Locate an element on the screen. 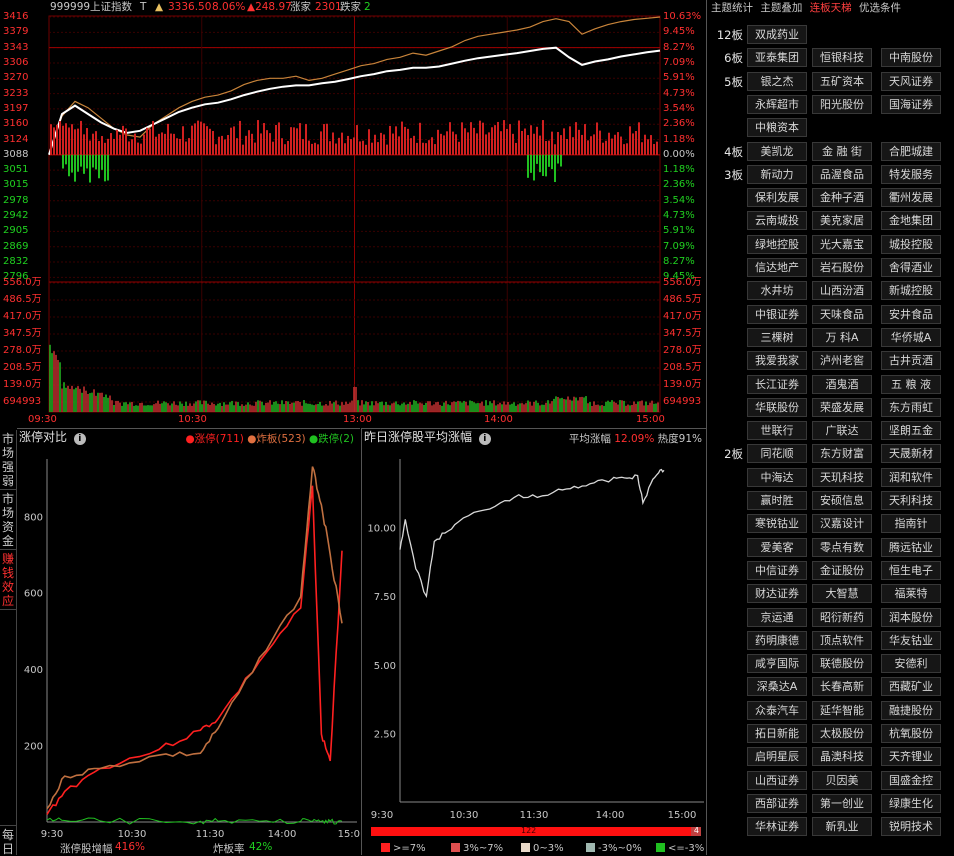 This screenshot has height=856, width=954. ladder-stock-tag: 天齐锂业 is located at coordinates (911, 757).